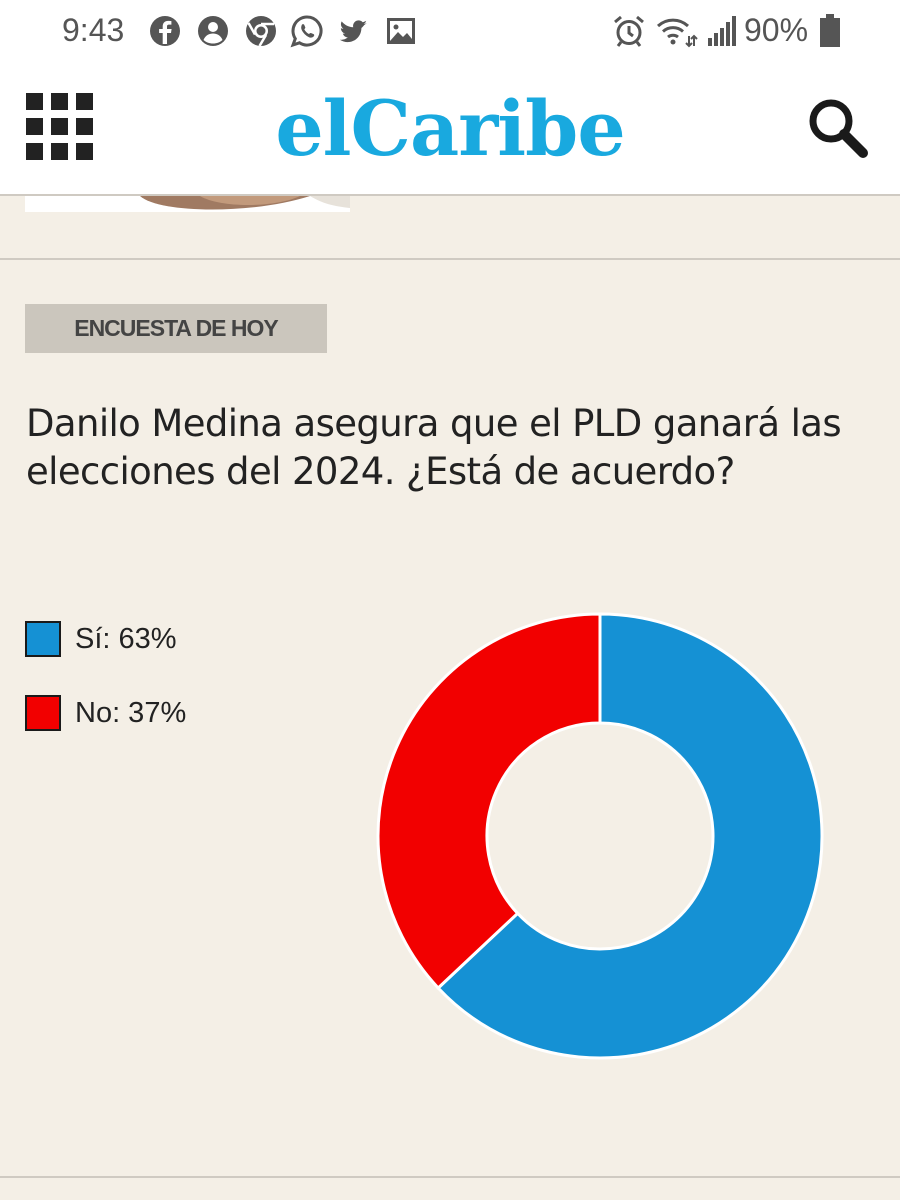  I want to click on signal-icon, so click(722, 31).